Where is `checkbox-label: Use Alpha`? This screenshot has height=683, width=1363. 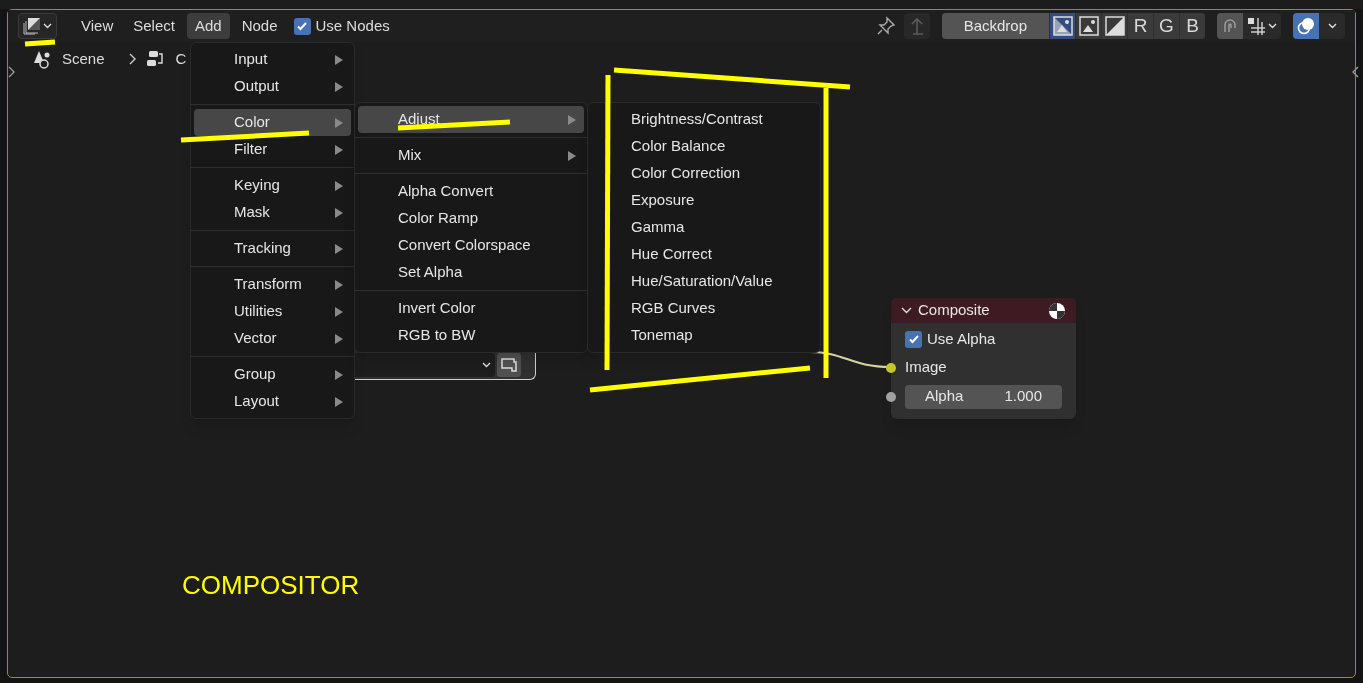
checkbox-label: Use Alpha is located at coordinates (961, 338).